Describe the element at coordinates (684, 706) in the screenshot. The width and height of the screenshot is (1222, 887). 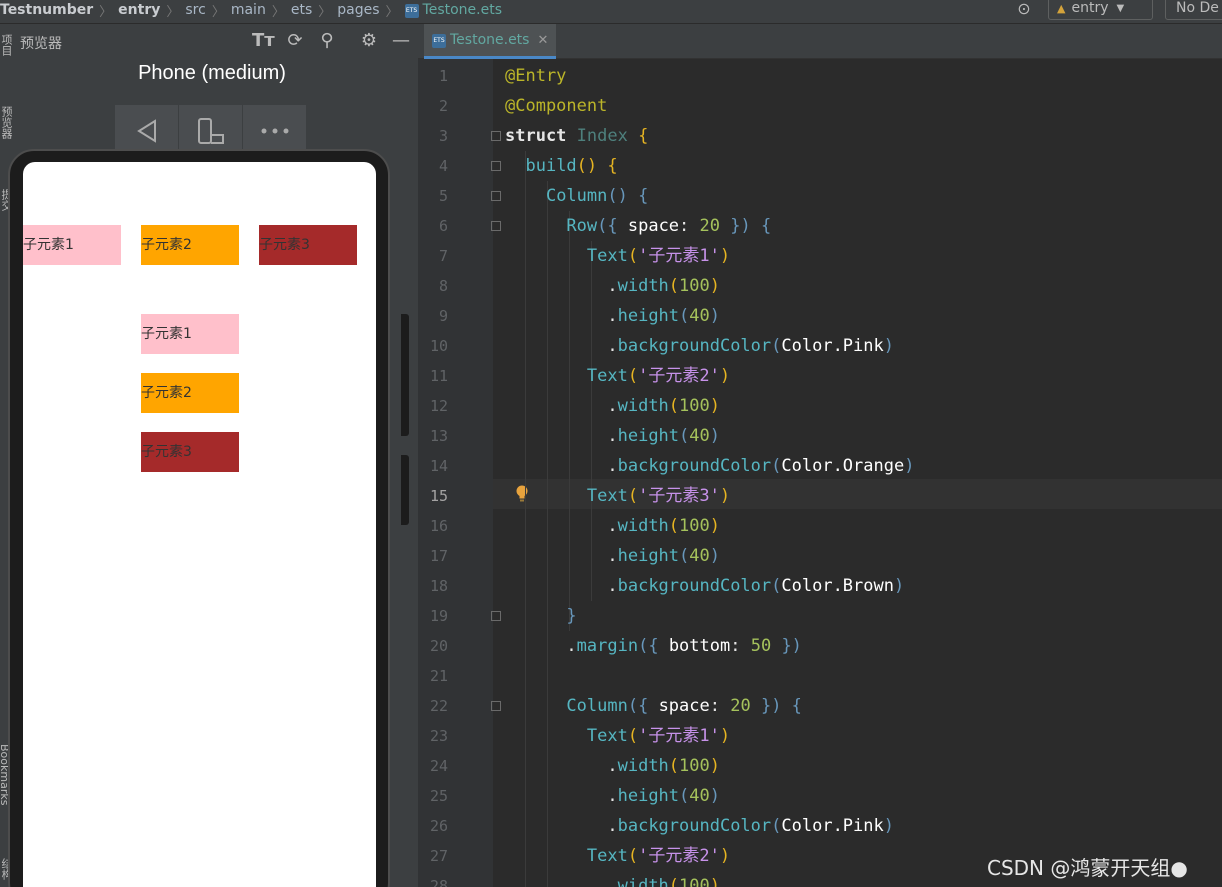
I see `code-token: space` at that location.